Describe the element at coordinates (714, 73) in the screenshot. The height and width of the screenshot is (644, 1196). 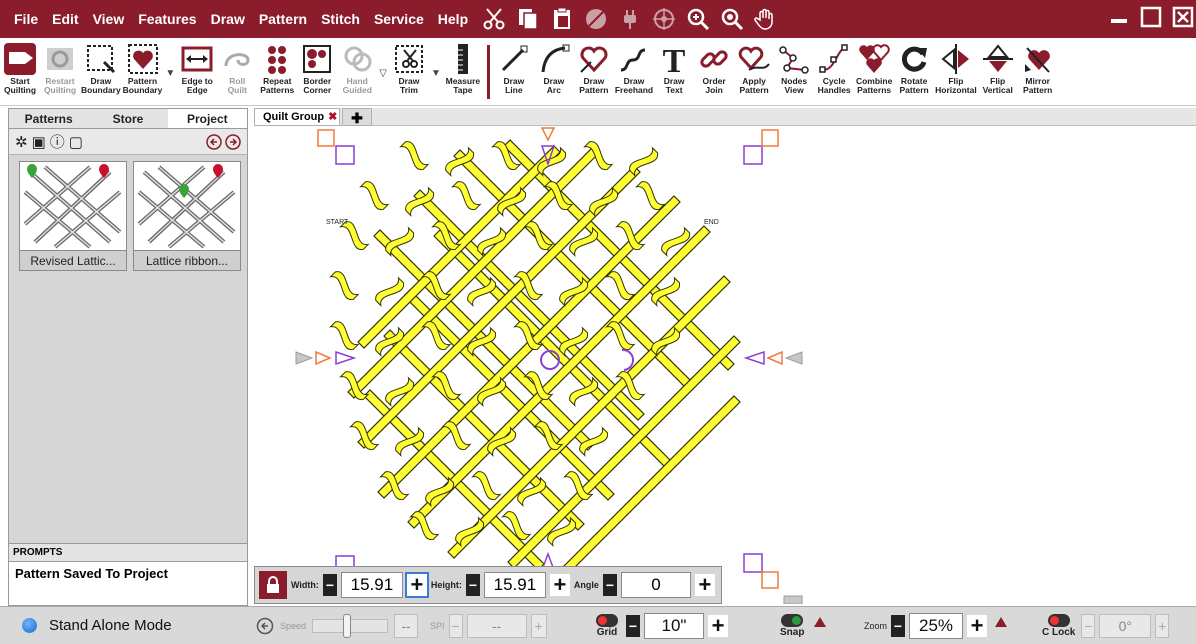
I see `order-join-button: Order Join` at that location.